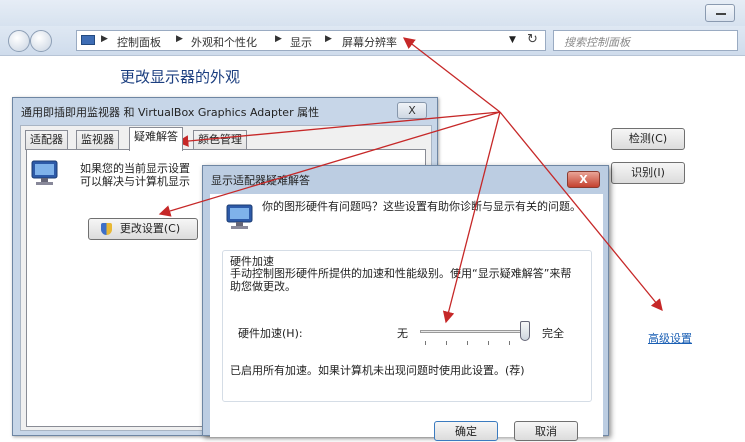 The image size is (745, 442). What do you see at coordinates (301, 42) in the screenshot?
I see `breadcrumb-item: 显示` at bounding box center [301, 42].